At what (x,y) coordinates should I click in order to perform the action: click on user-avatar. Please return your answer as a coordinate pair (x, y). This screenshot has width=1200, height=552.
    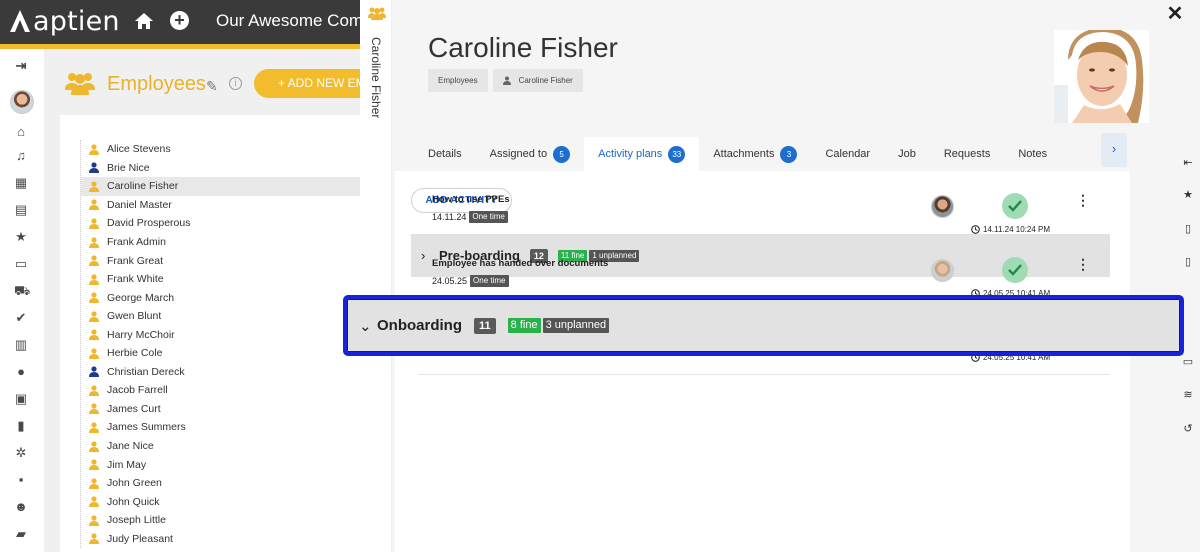
    Looking at the image, I should click on (22, 102).